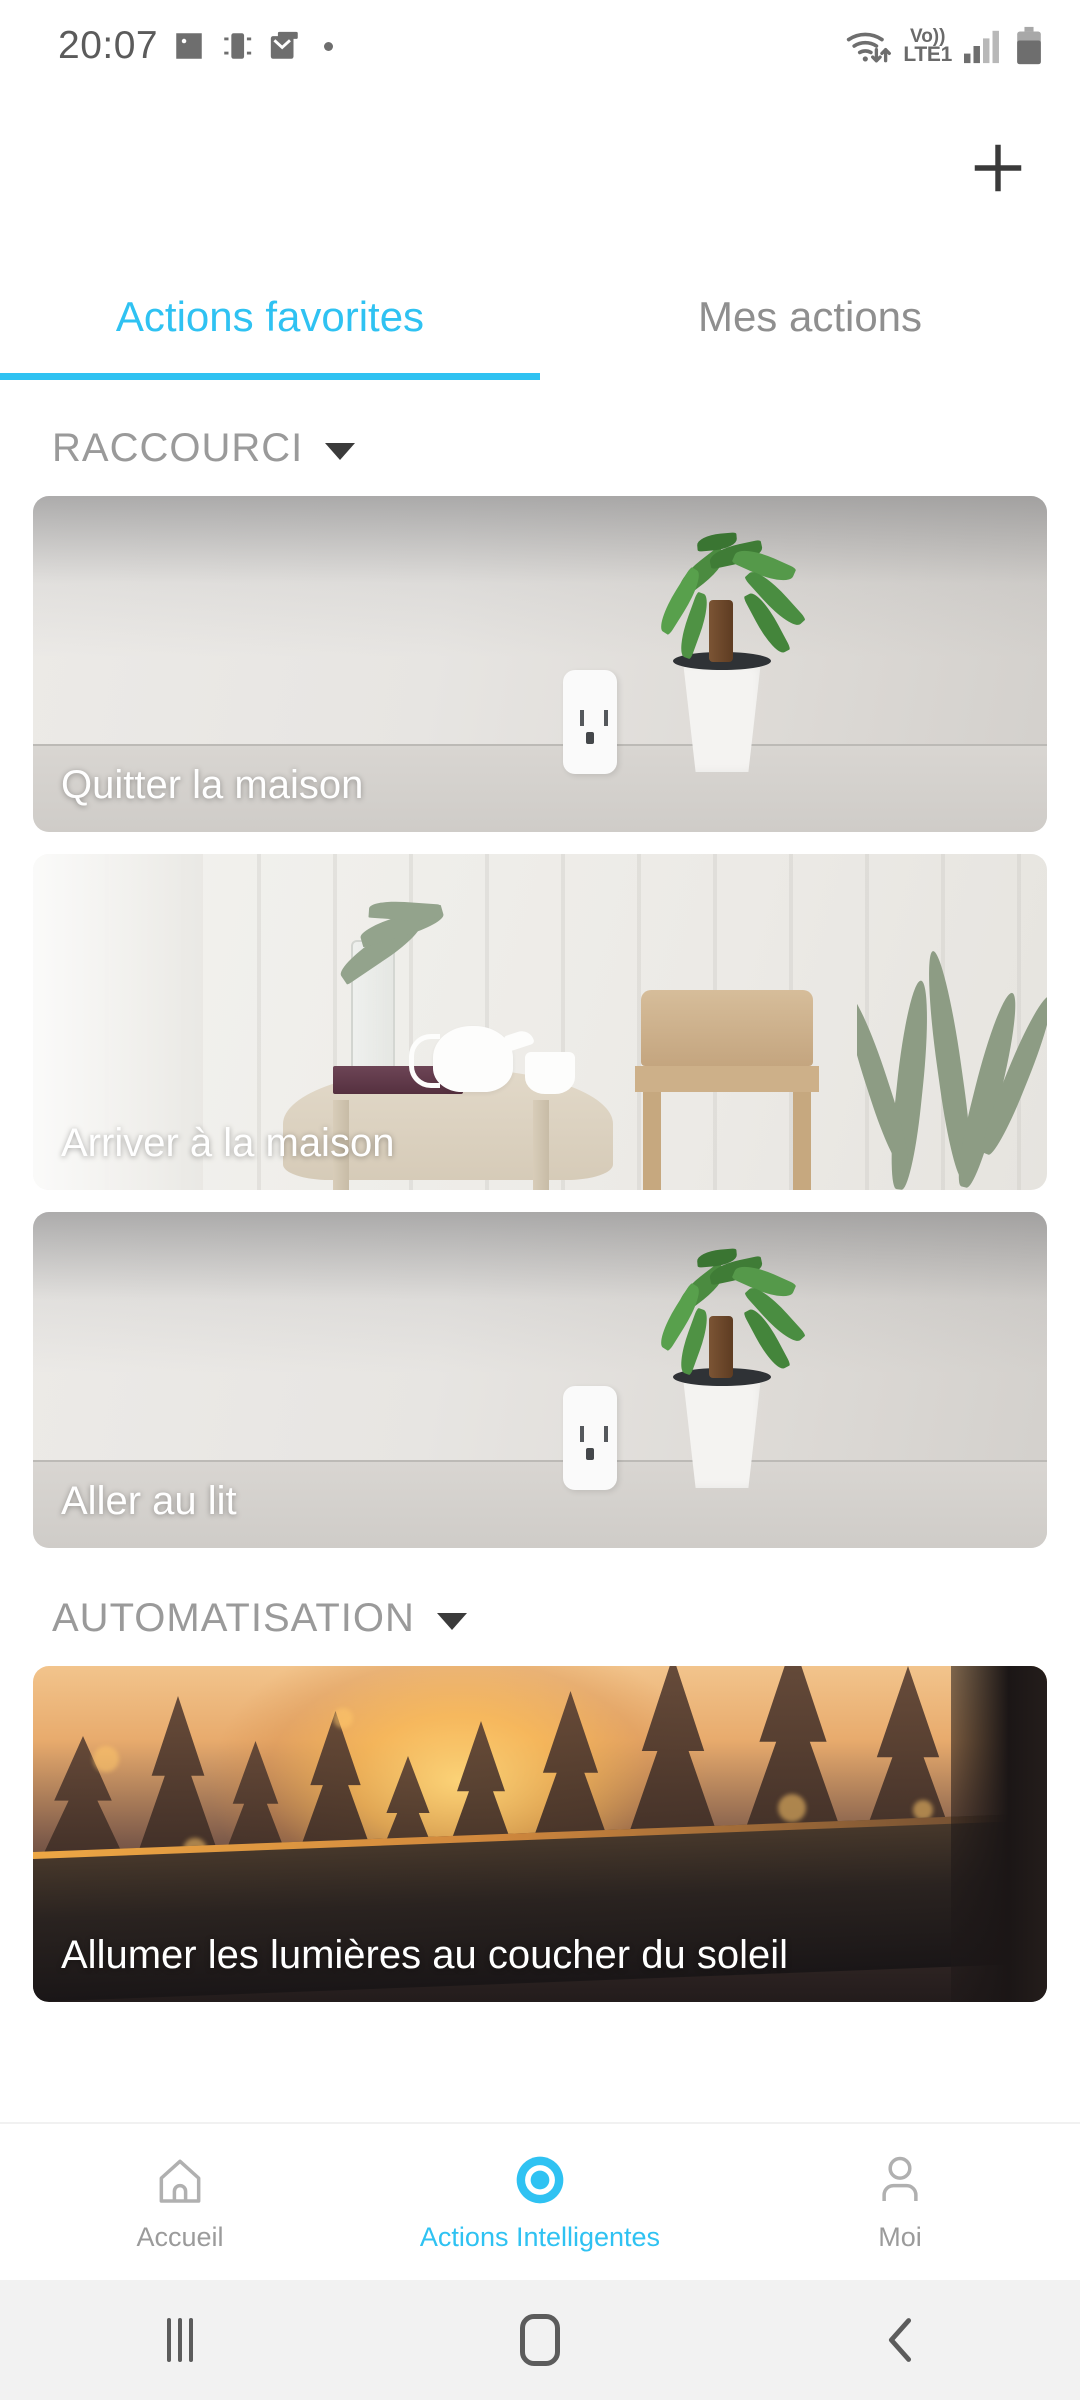 The image size is (1080, 2400). I want to click on tab-mes-actions: Mes actions, so click(810, 317).